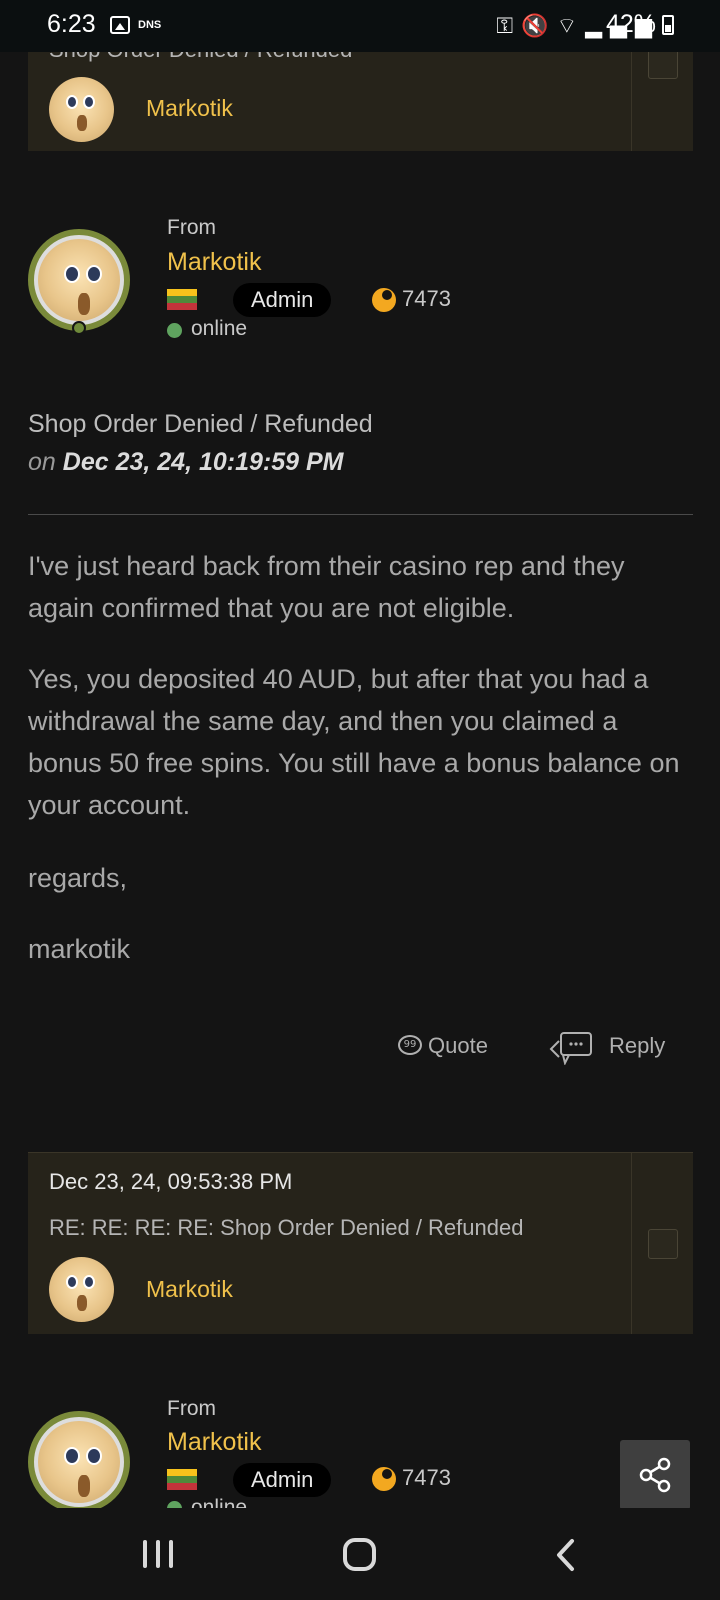 This screenshot has width=720, height=1600. I want to click on navigation-bar, so click(360, 1554).